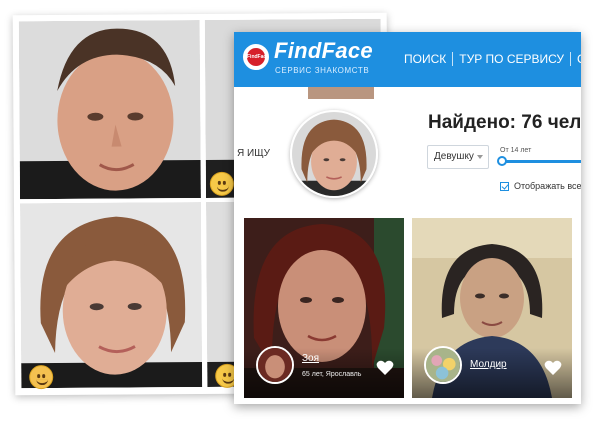 Image resolution: width=600 pixels, height=421 pixels. I want to click on result-details: 65 лет, Ярославль, so click(332, 374).